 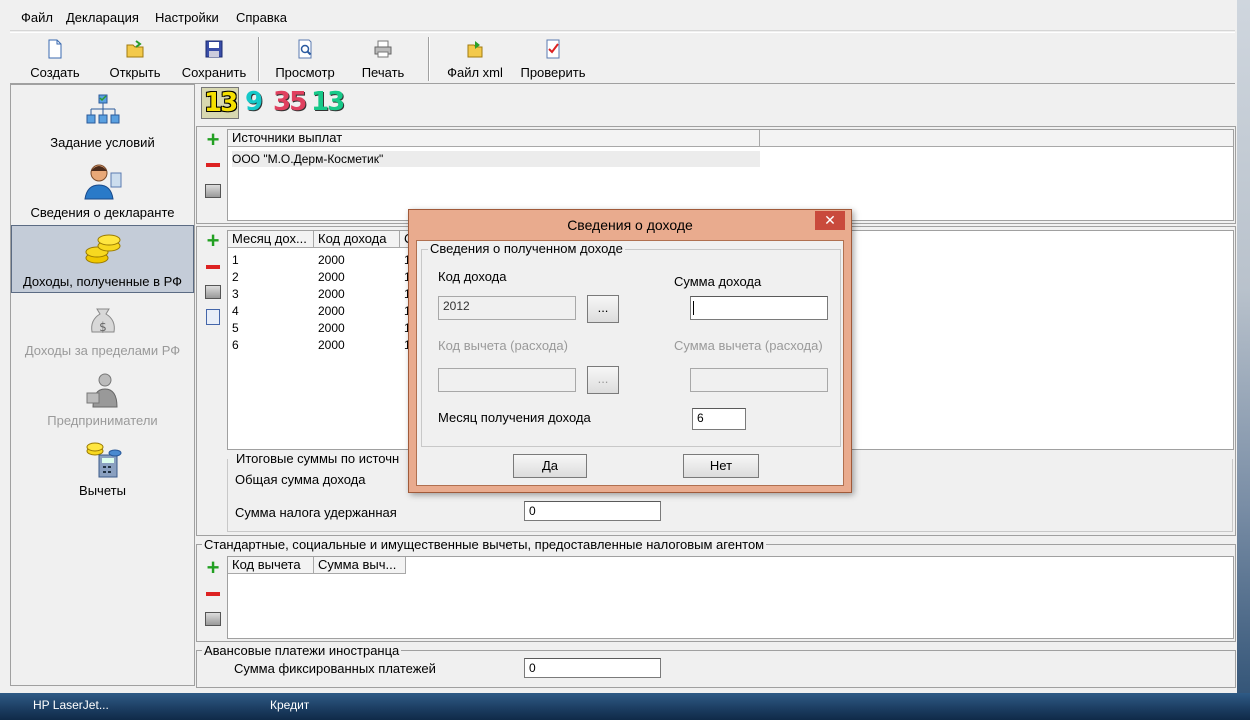 I want to click on taskbar: HP LaserJet... Кредит, so click(x=625, y=706).